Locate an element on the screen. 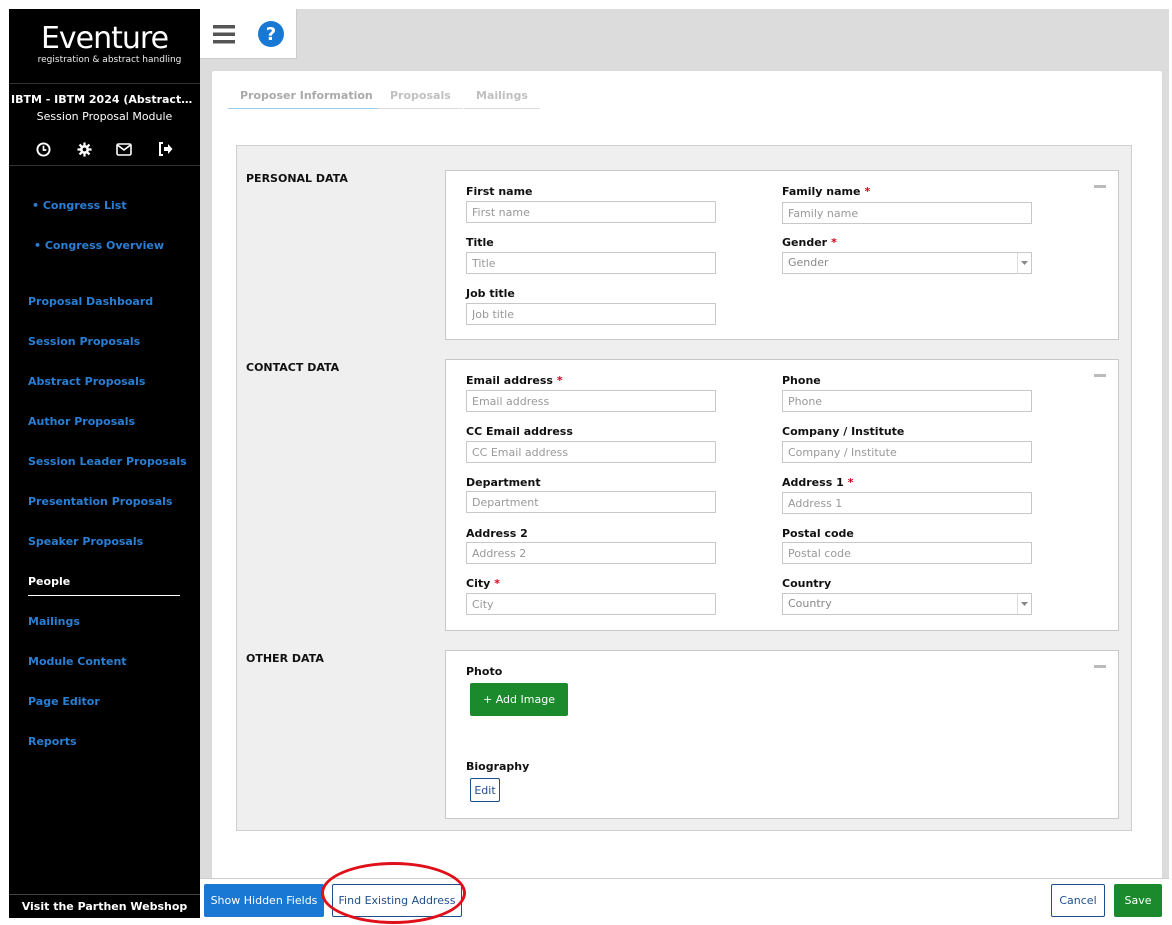  family-name-input is located at coordinates (907, 213).